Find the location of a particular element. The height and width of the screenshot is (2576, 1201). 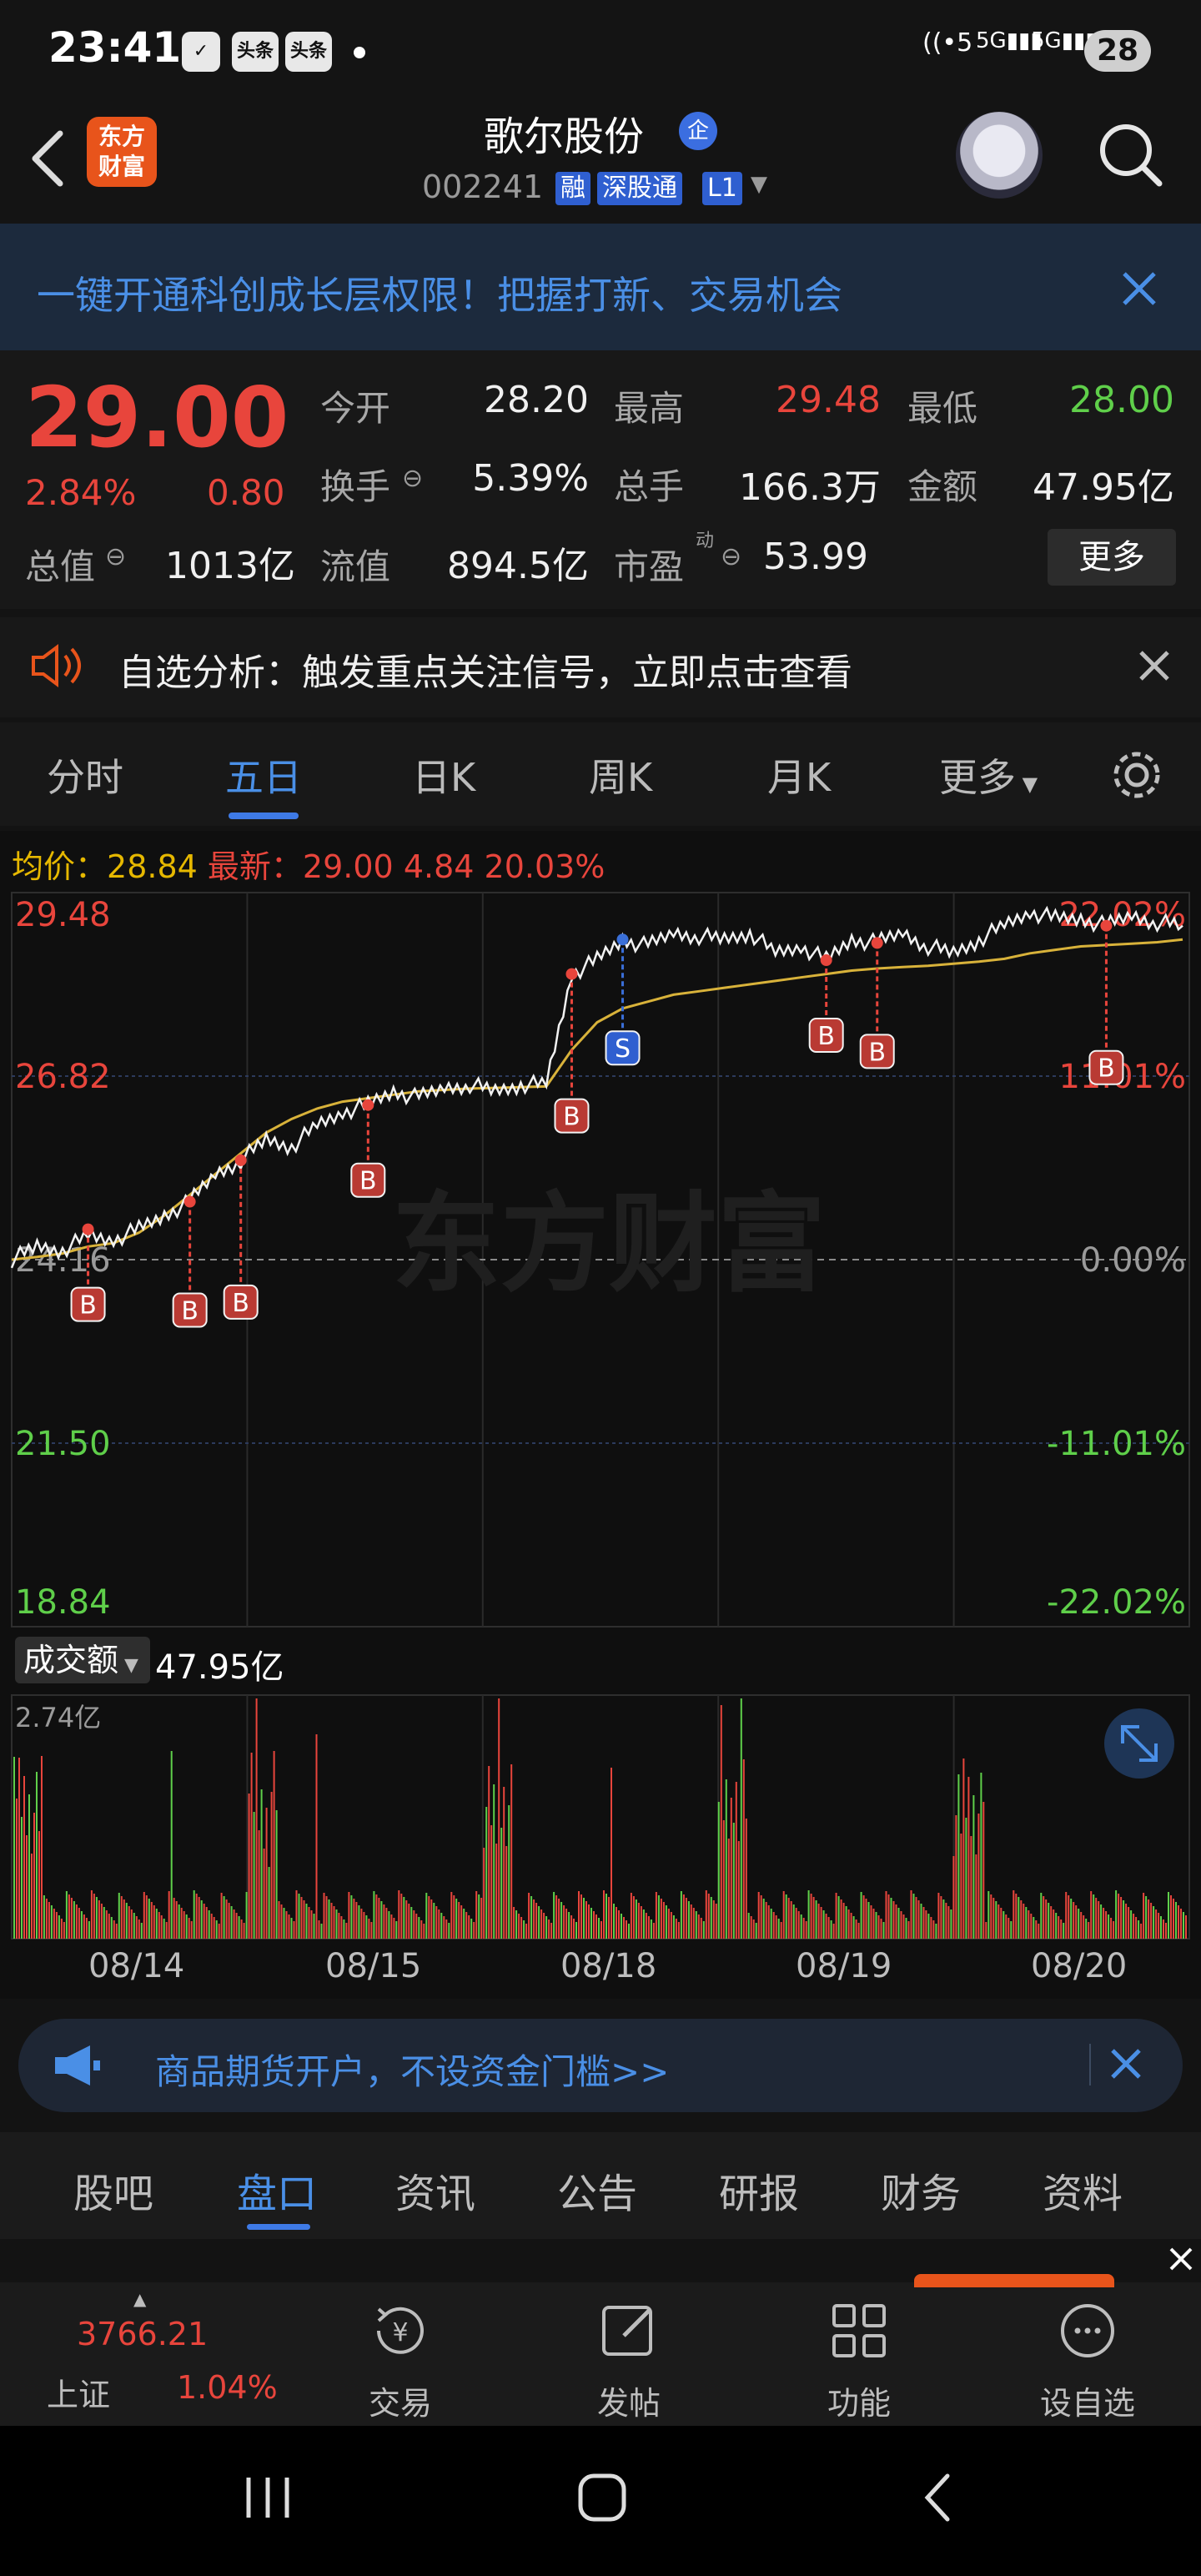

index-name: 上证 is located at coordinates (79, 2392).